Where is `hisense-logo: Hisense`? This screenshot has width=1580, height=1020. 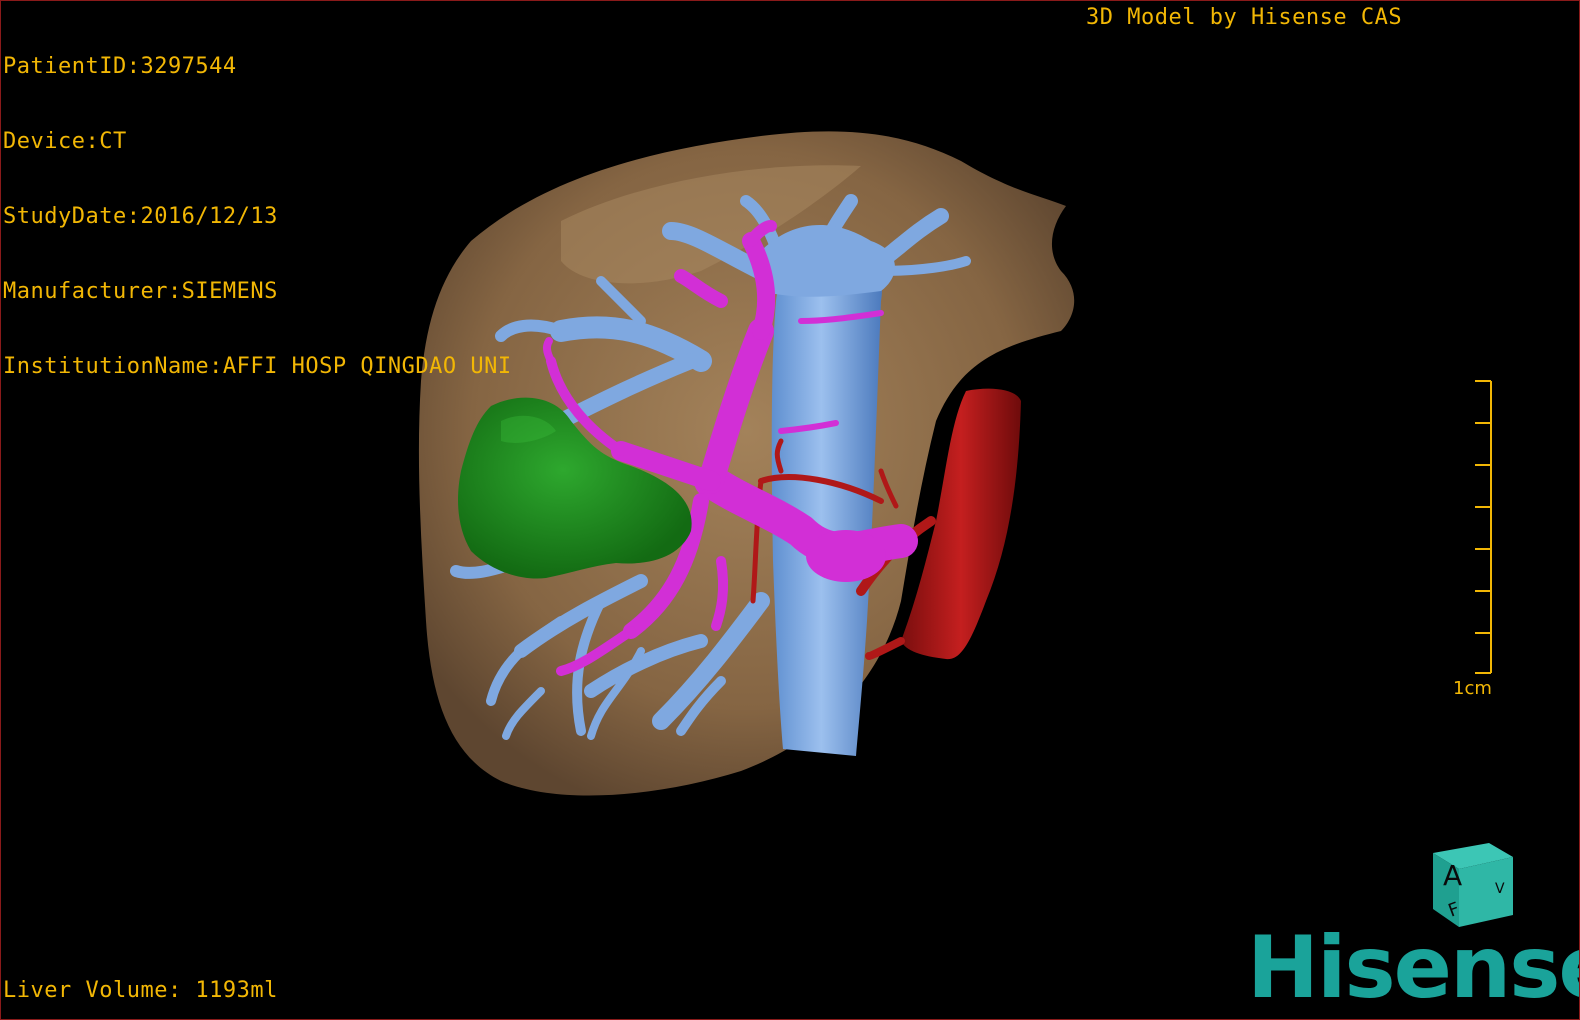
hisense-logo: Hisense is located at coordinates (1413, 968).